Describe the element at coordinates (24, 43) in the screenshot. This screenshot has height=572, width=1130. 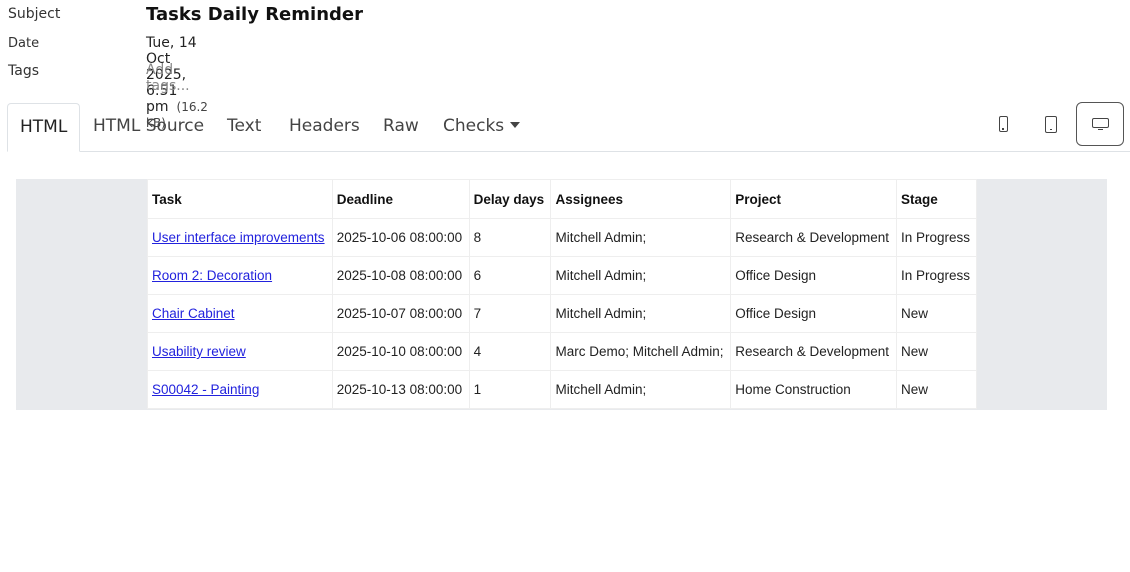
I see `date-label: Date` at that location.